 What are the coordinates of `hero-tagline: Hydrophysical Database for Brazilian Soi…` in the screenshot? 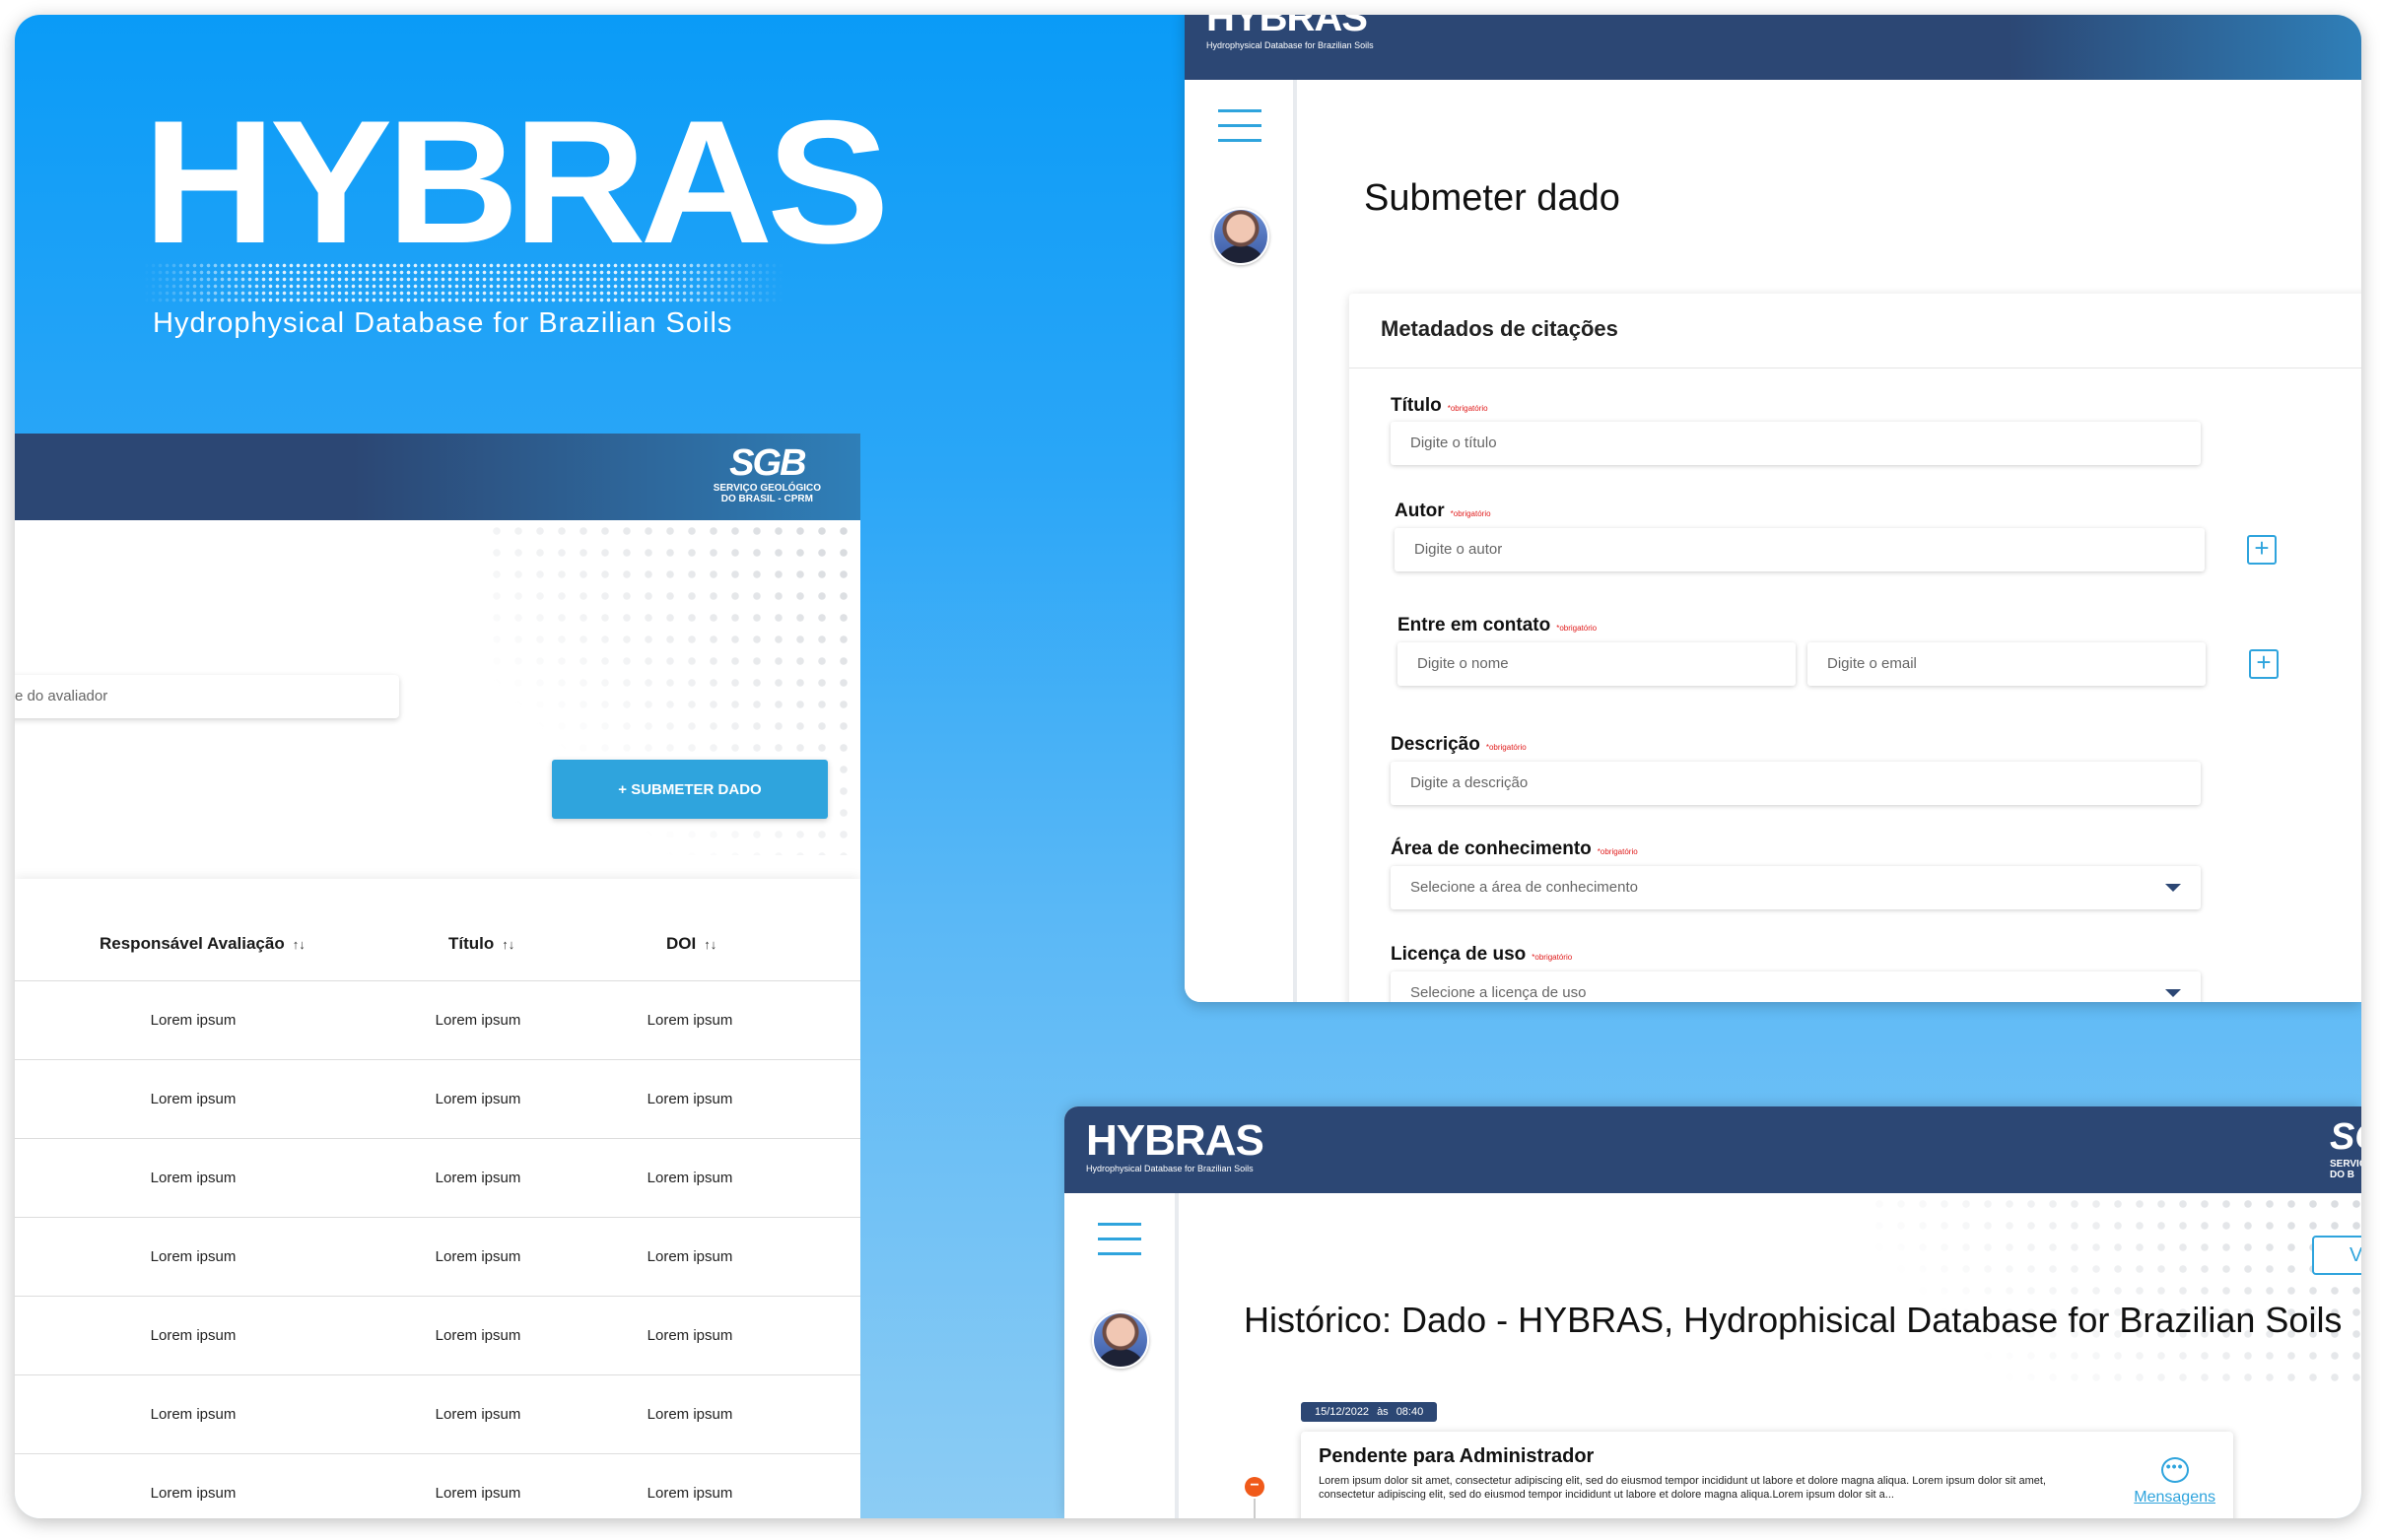 It's located at (443, 323).